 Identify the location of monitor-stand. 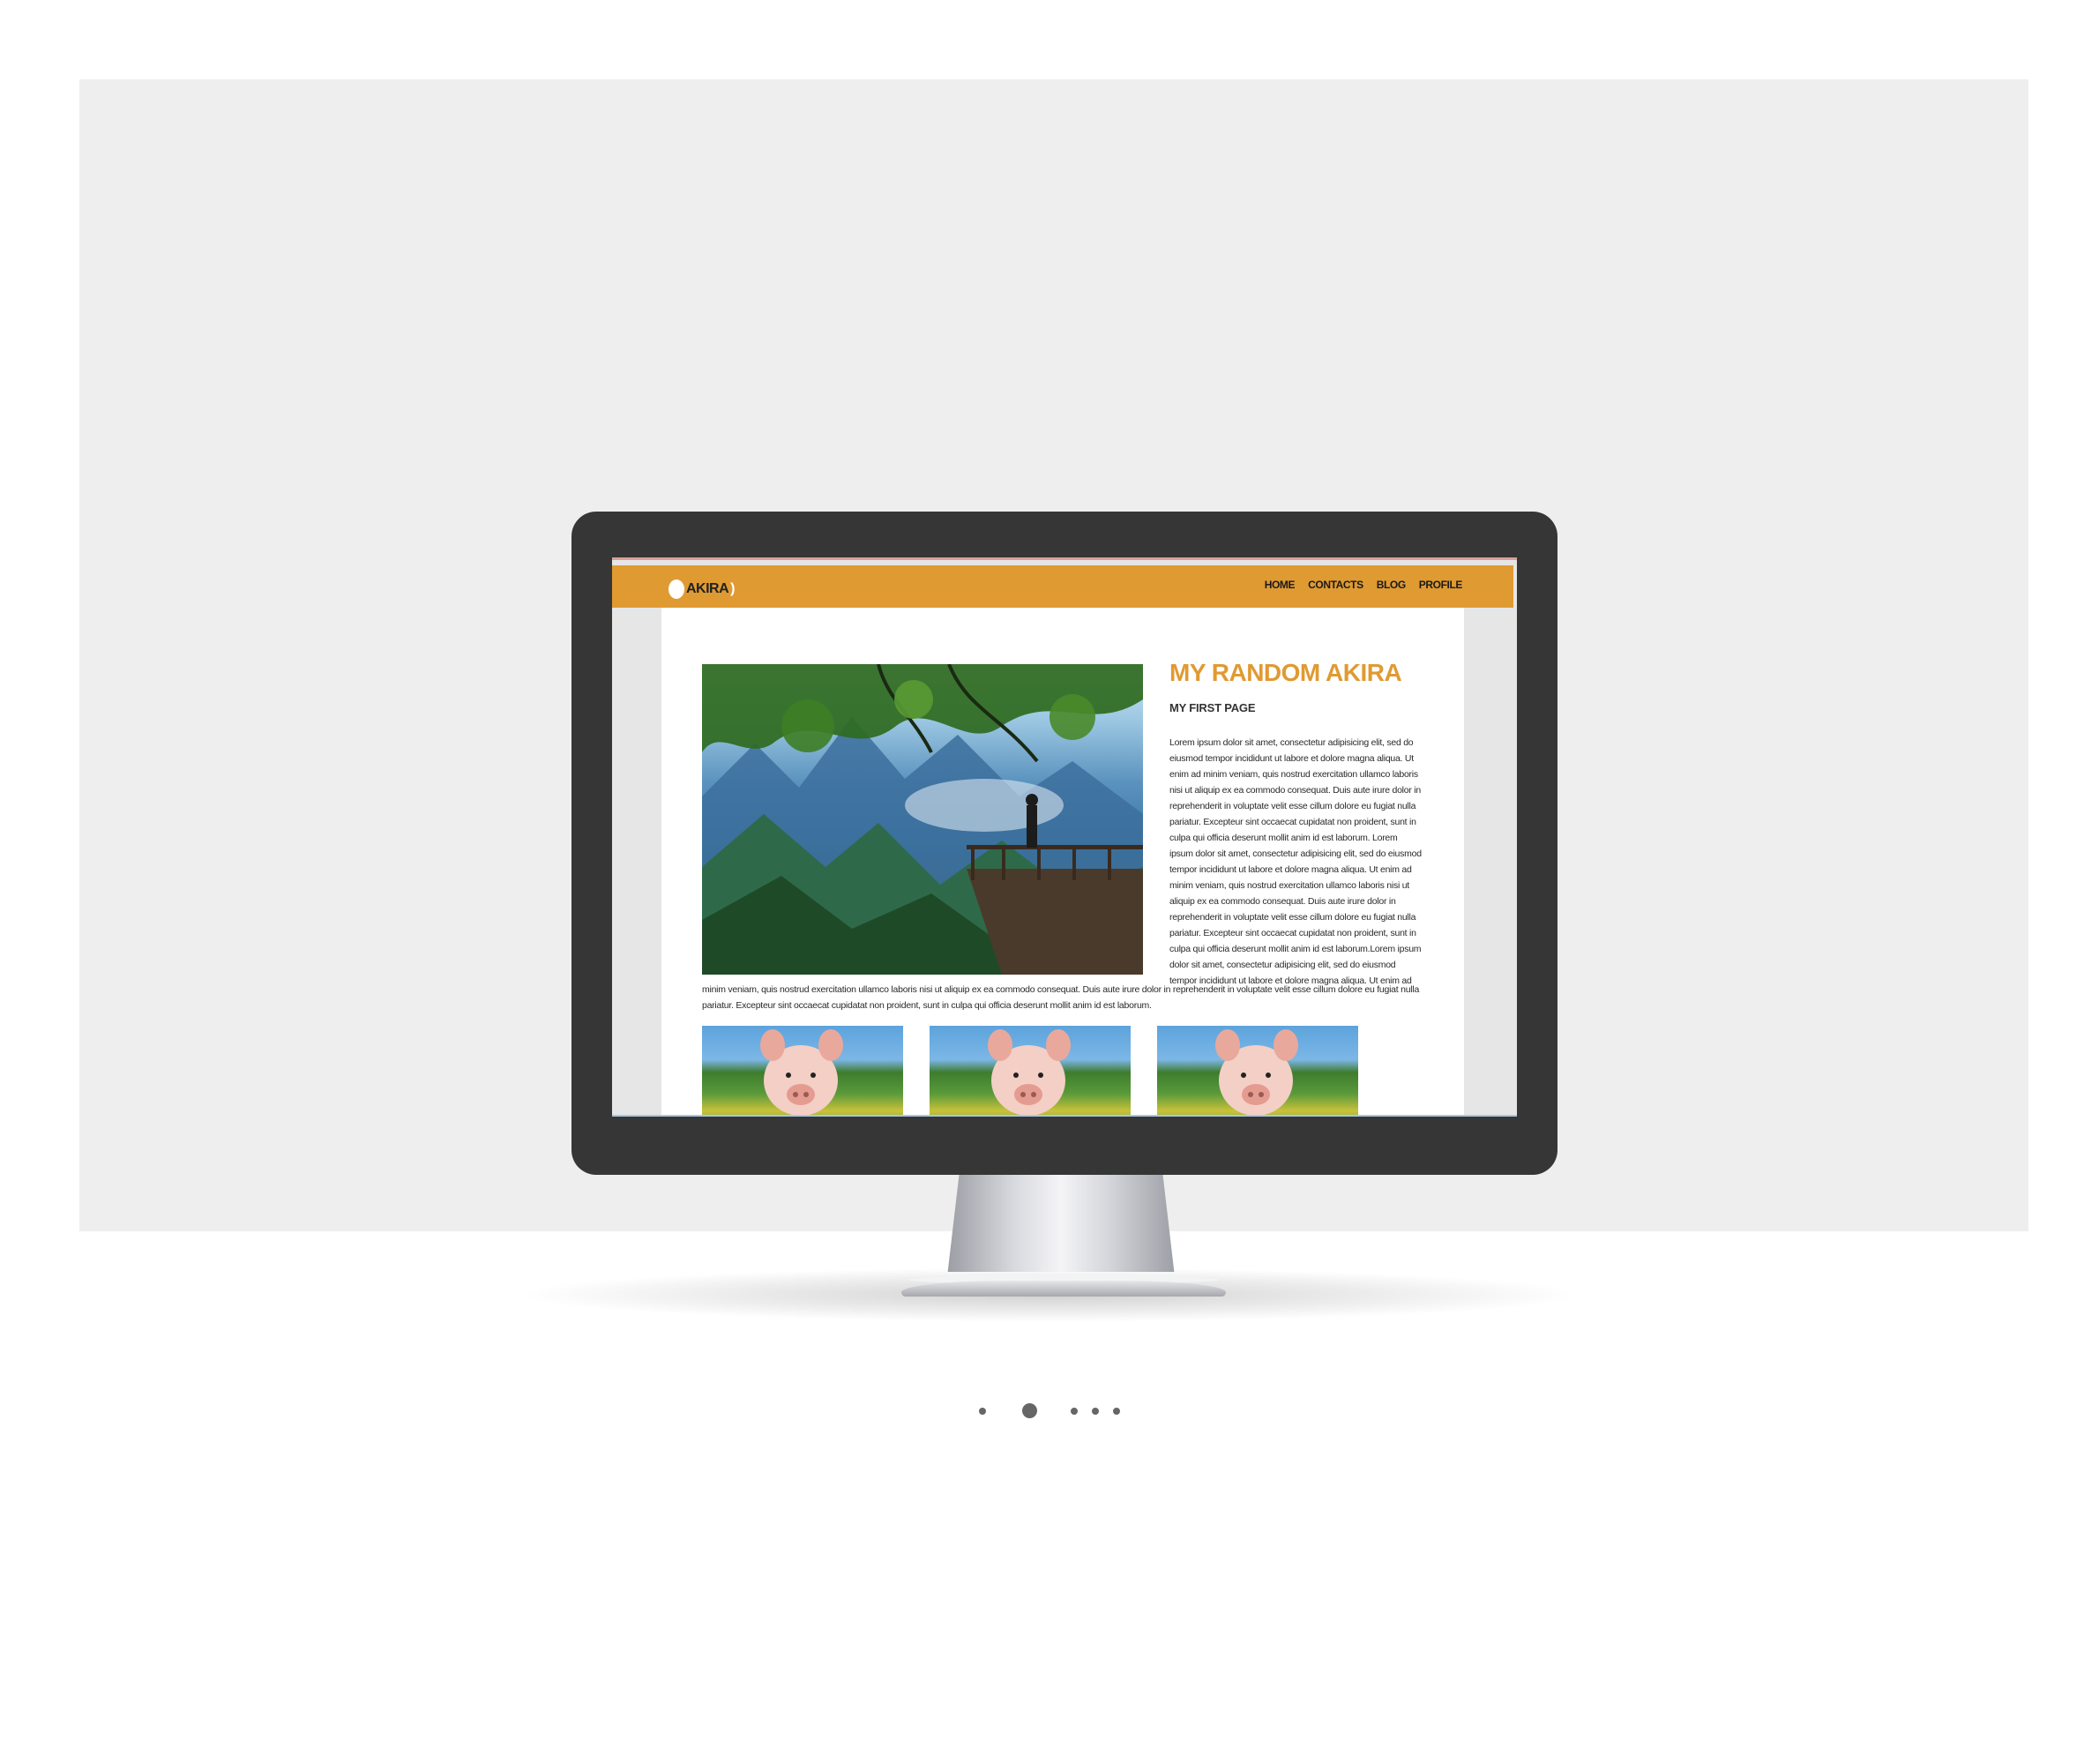
(1061, 1222).